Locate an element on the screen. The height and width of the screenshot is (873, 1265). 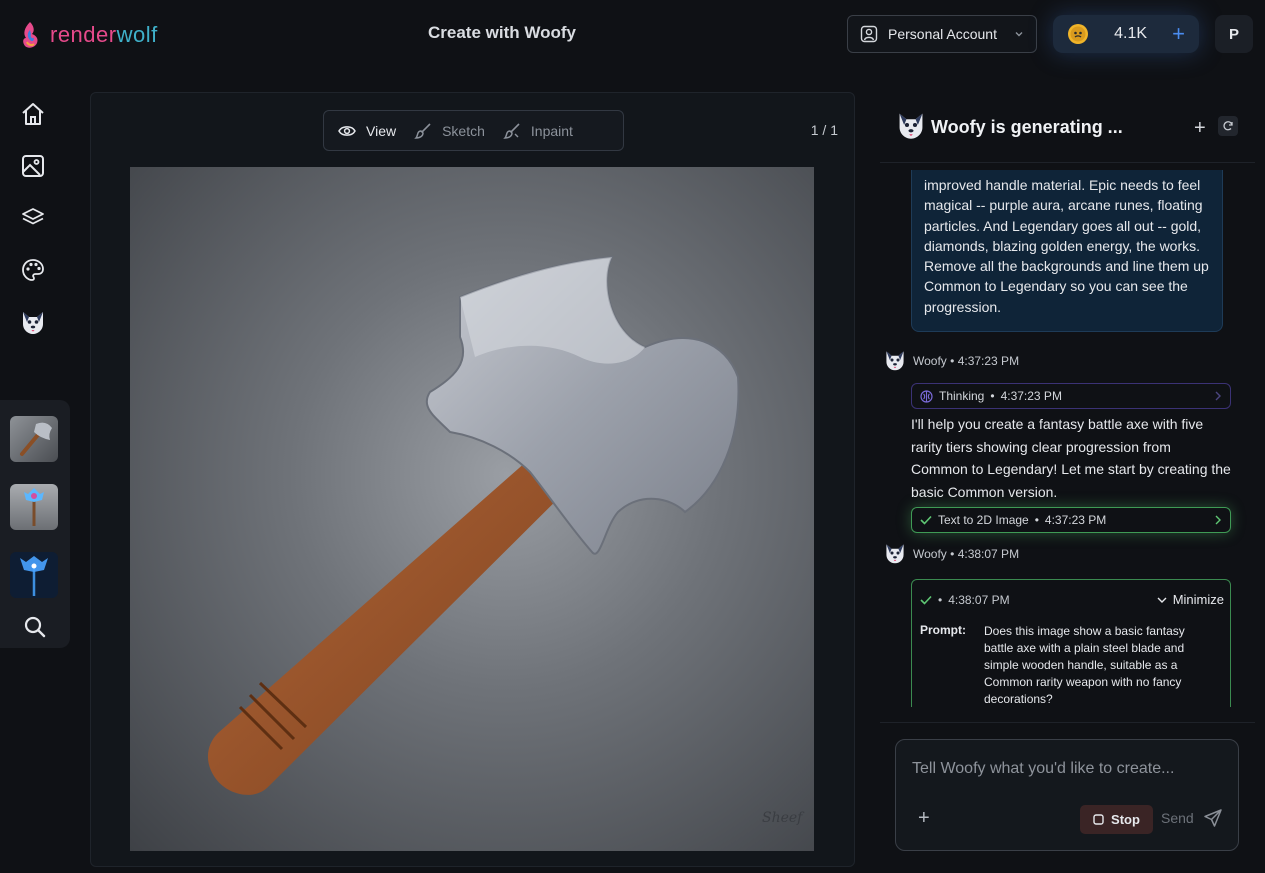
mode-toolbar: View Sketch Inpaint is located at coordinates (473, 130).